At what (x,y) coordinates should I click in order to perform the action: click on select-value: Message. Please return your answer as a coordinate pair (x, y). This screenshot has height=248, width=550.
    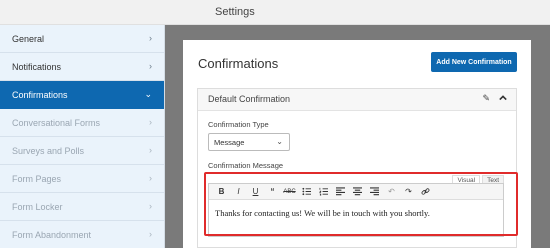
    Looking at the image, I should click on (229, 142).